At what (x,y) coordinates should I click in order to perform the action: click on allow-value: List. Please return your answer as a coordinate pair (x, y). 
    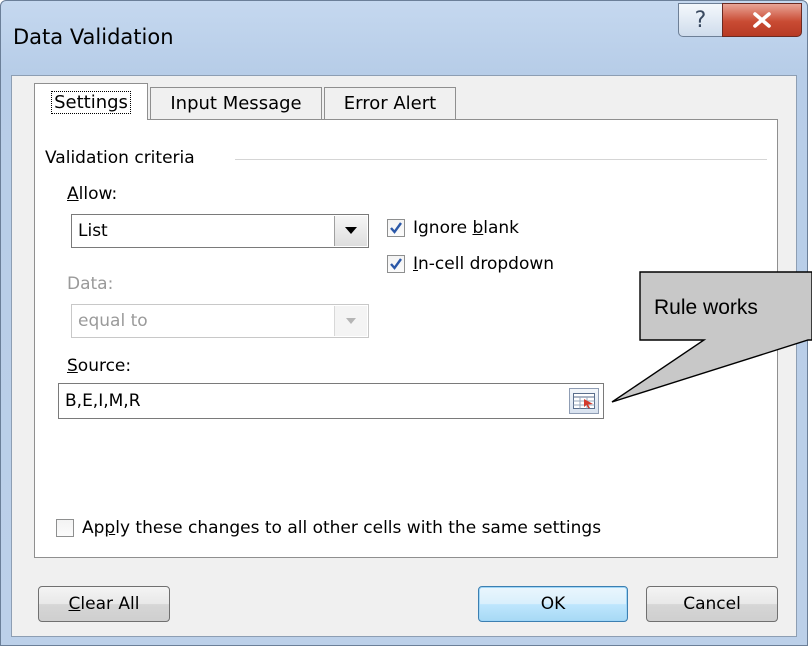
    Looking at the image, I should click on (93, 231).